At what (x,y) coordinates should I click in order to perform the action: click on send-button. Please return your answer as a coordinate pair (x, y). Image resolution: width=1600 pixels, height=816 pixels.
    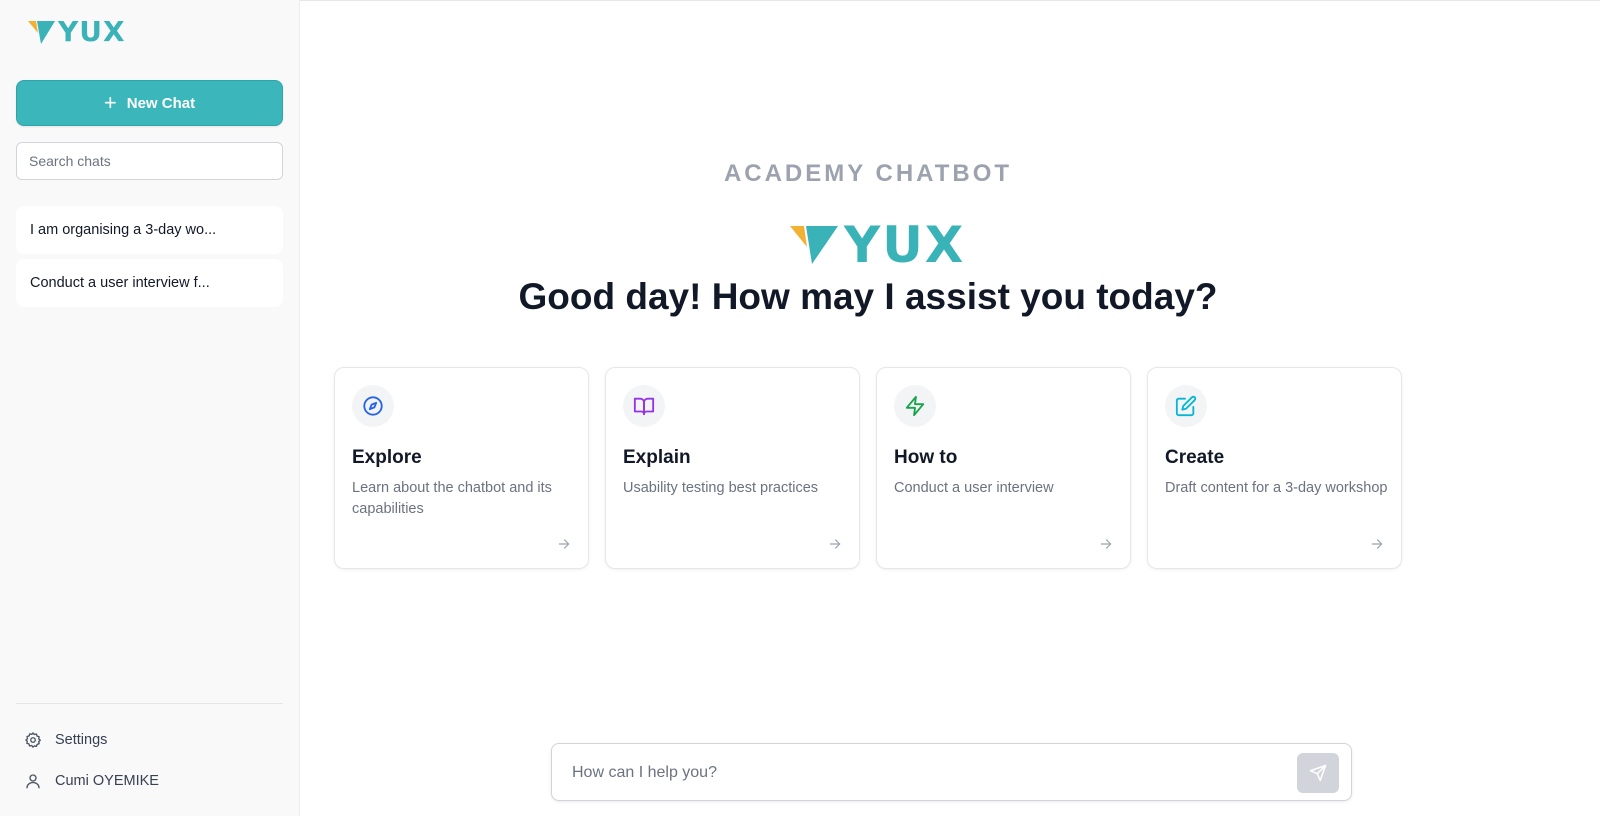
    Looking at the image, I should click on (1318, 773).